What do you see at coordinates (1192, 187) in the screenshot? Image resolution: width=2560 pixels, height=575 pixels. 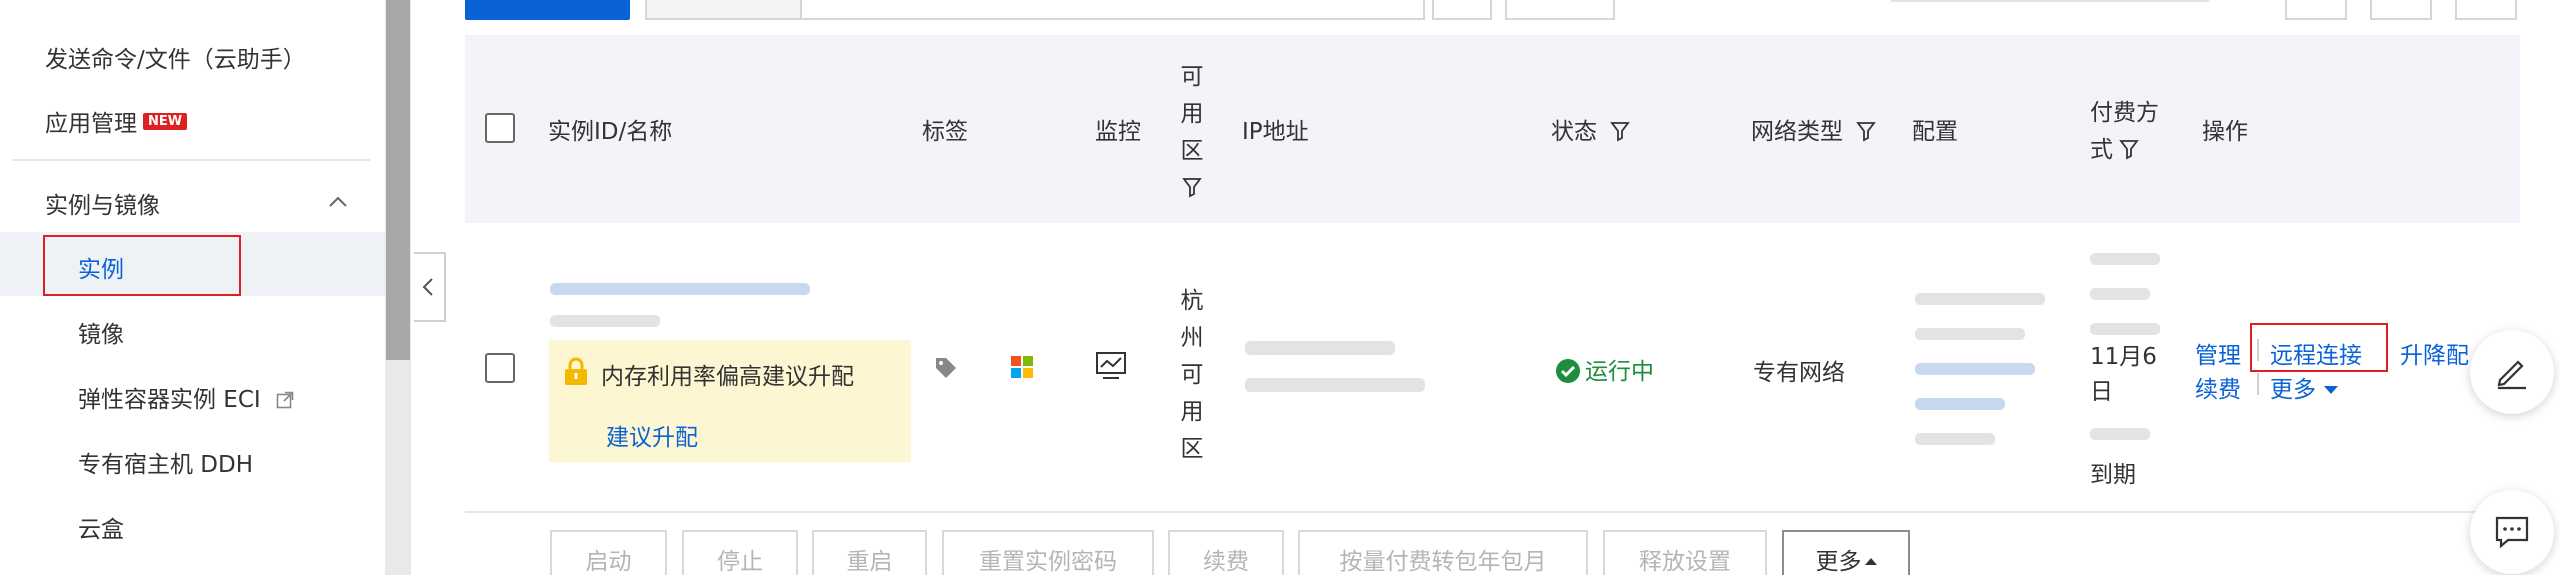 I see `zone-filter-icon` at bounding box center [1192, 187].